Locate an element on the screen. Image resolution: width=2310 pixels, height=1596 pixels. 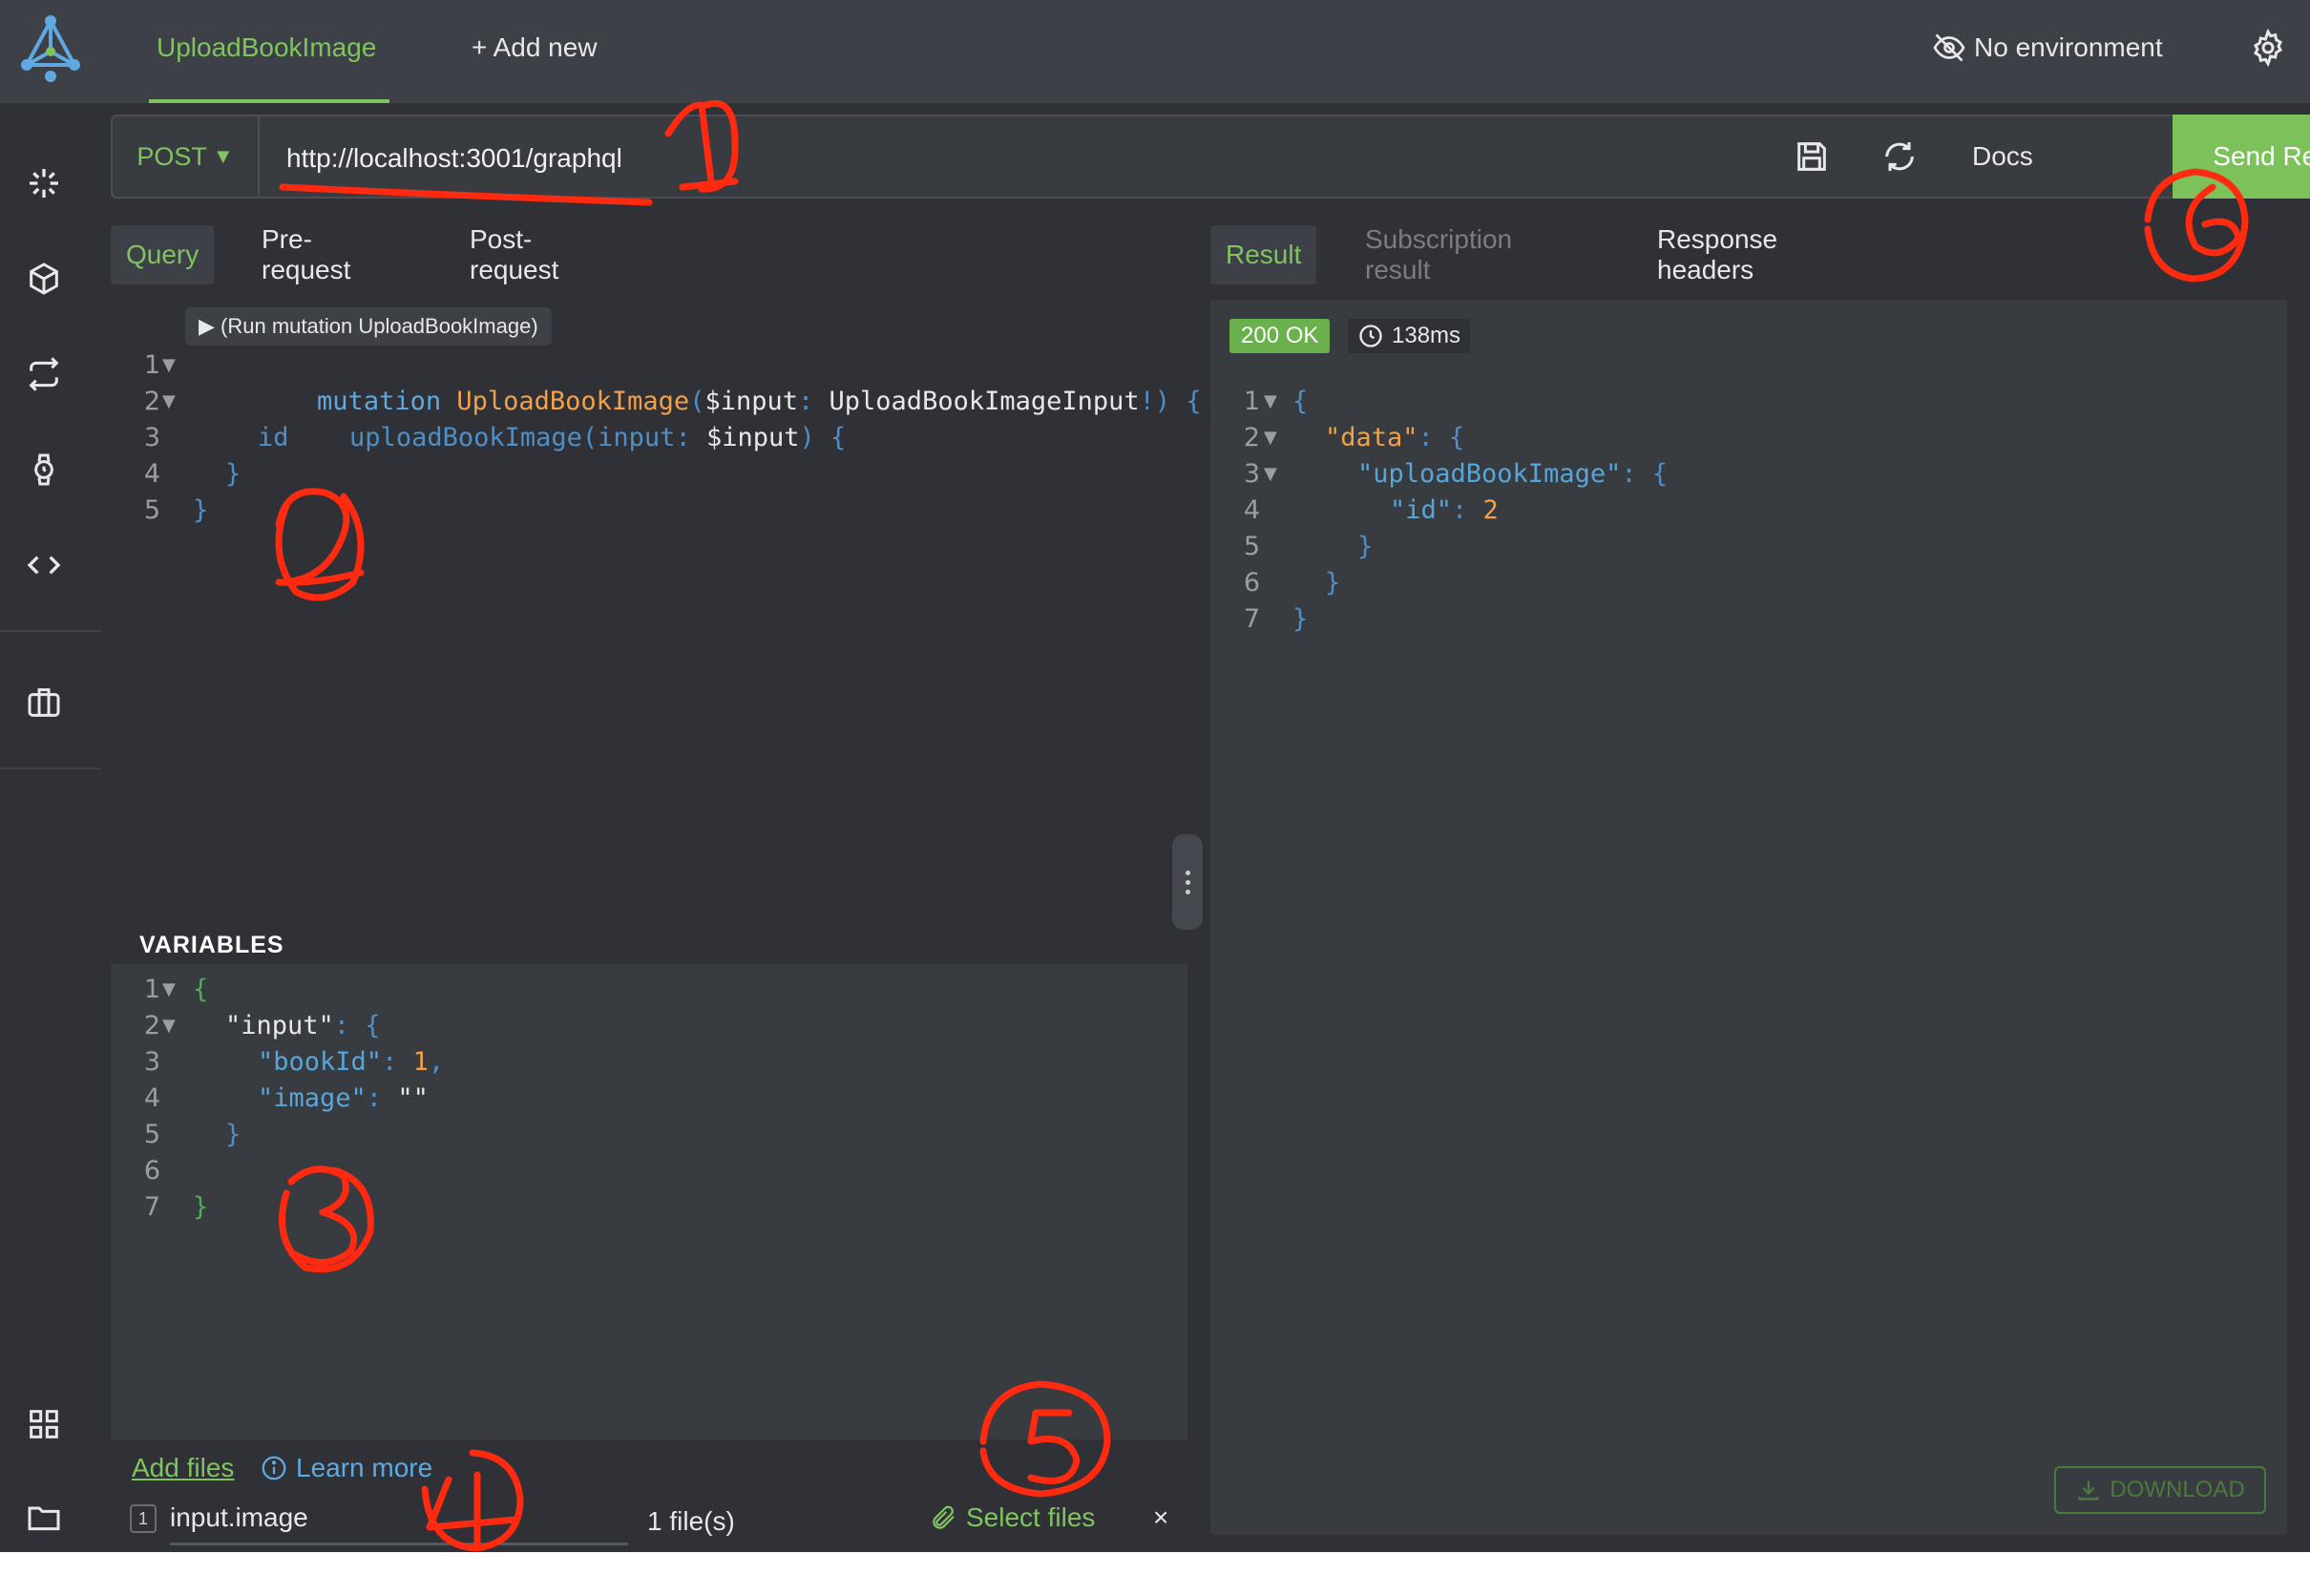
json-number: 2 is located at coordinates (1491, 510).